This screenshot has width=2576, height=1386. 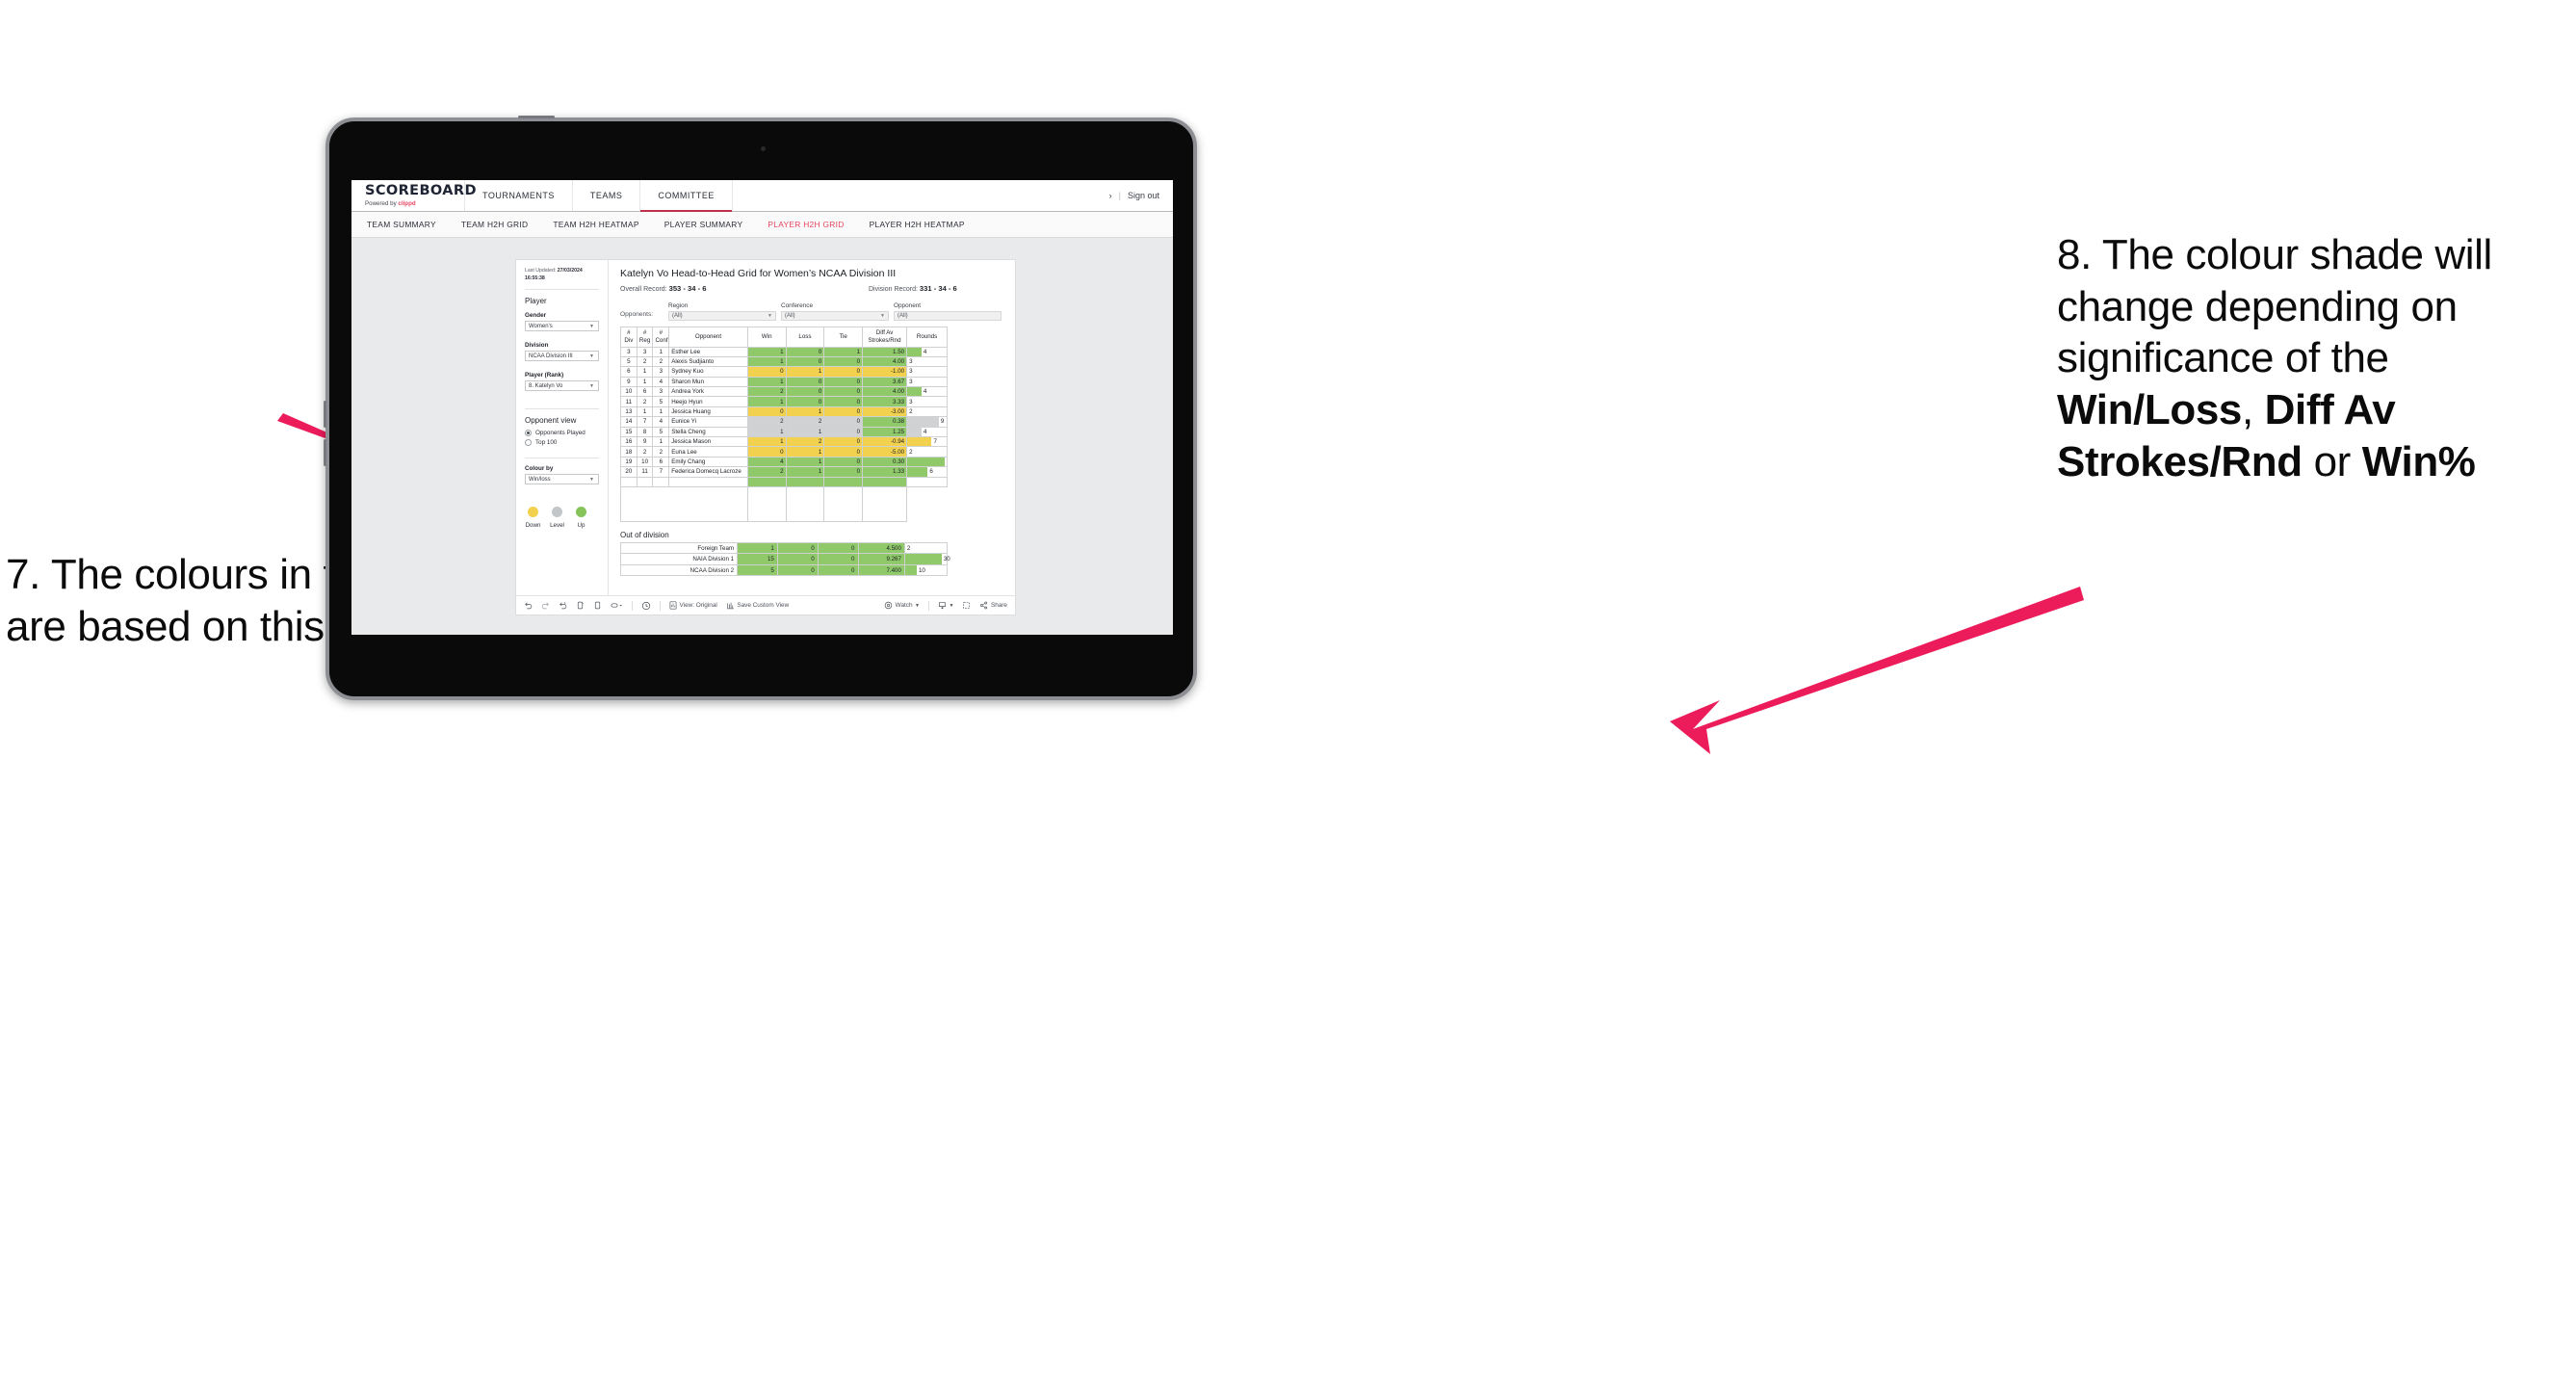 I want to click on filter-opponent-select: (All), so click(x=948, y=315).